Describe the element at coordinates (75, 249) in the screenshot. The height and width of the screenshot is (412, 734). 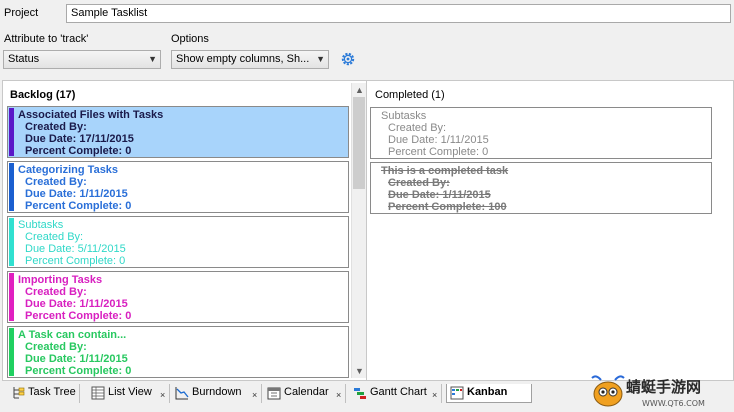
I see `card-due-date: Due Date: 5/11/2015` at that location.